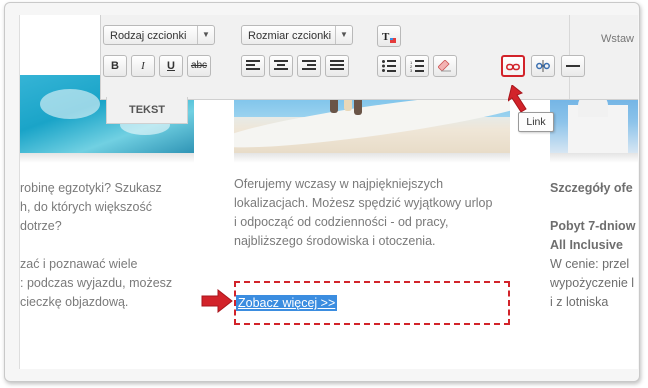 The width and height of the screenshot is (648, 388). I want to click on text-line: : podczas wyjazdu, możesz, so click(96, 283).